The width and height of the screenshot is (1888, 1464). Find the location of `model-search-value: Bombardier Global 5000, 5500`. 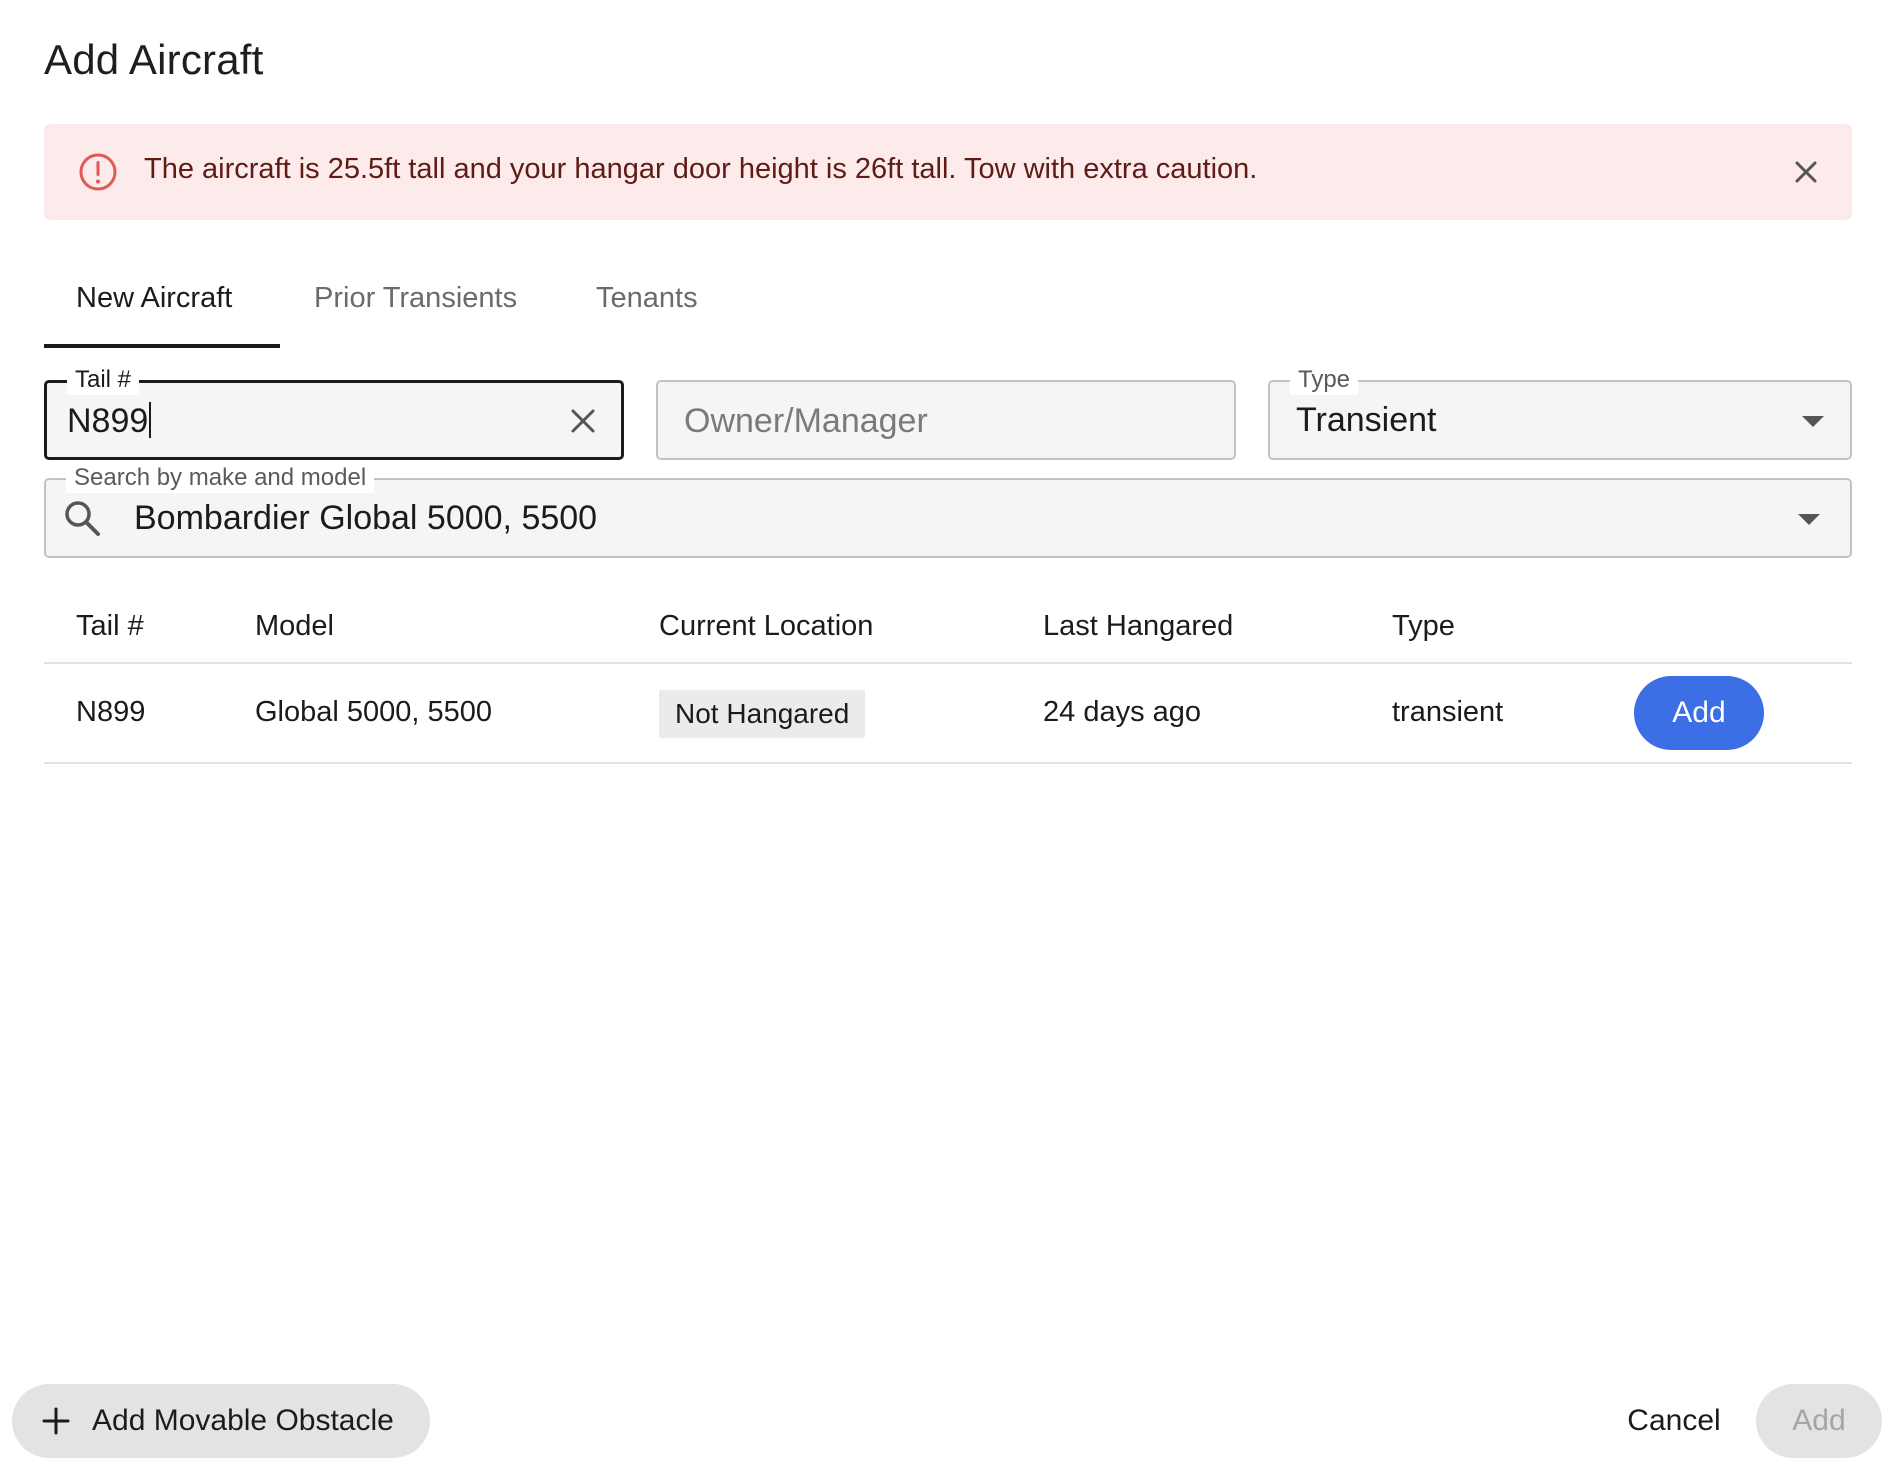

model-search-value: Bombardier Global 5000, 5500 is located at coordinates (366, 518).